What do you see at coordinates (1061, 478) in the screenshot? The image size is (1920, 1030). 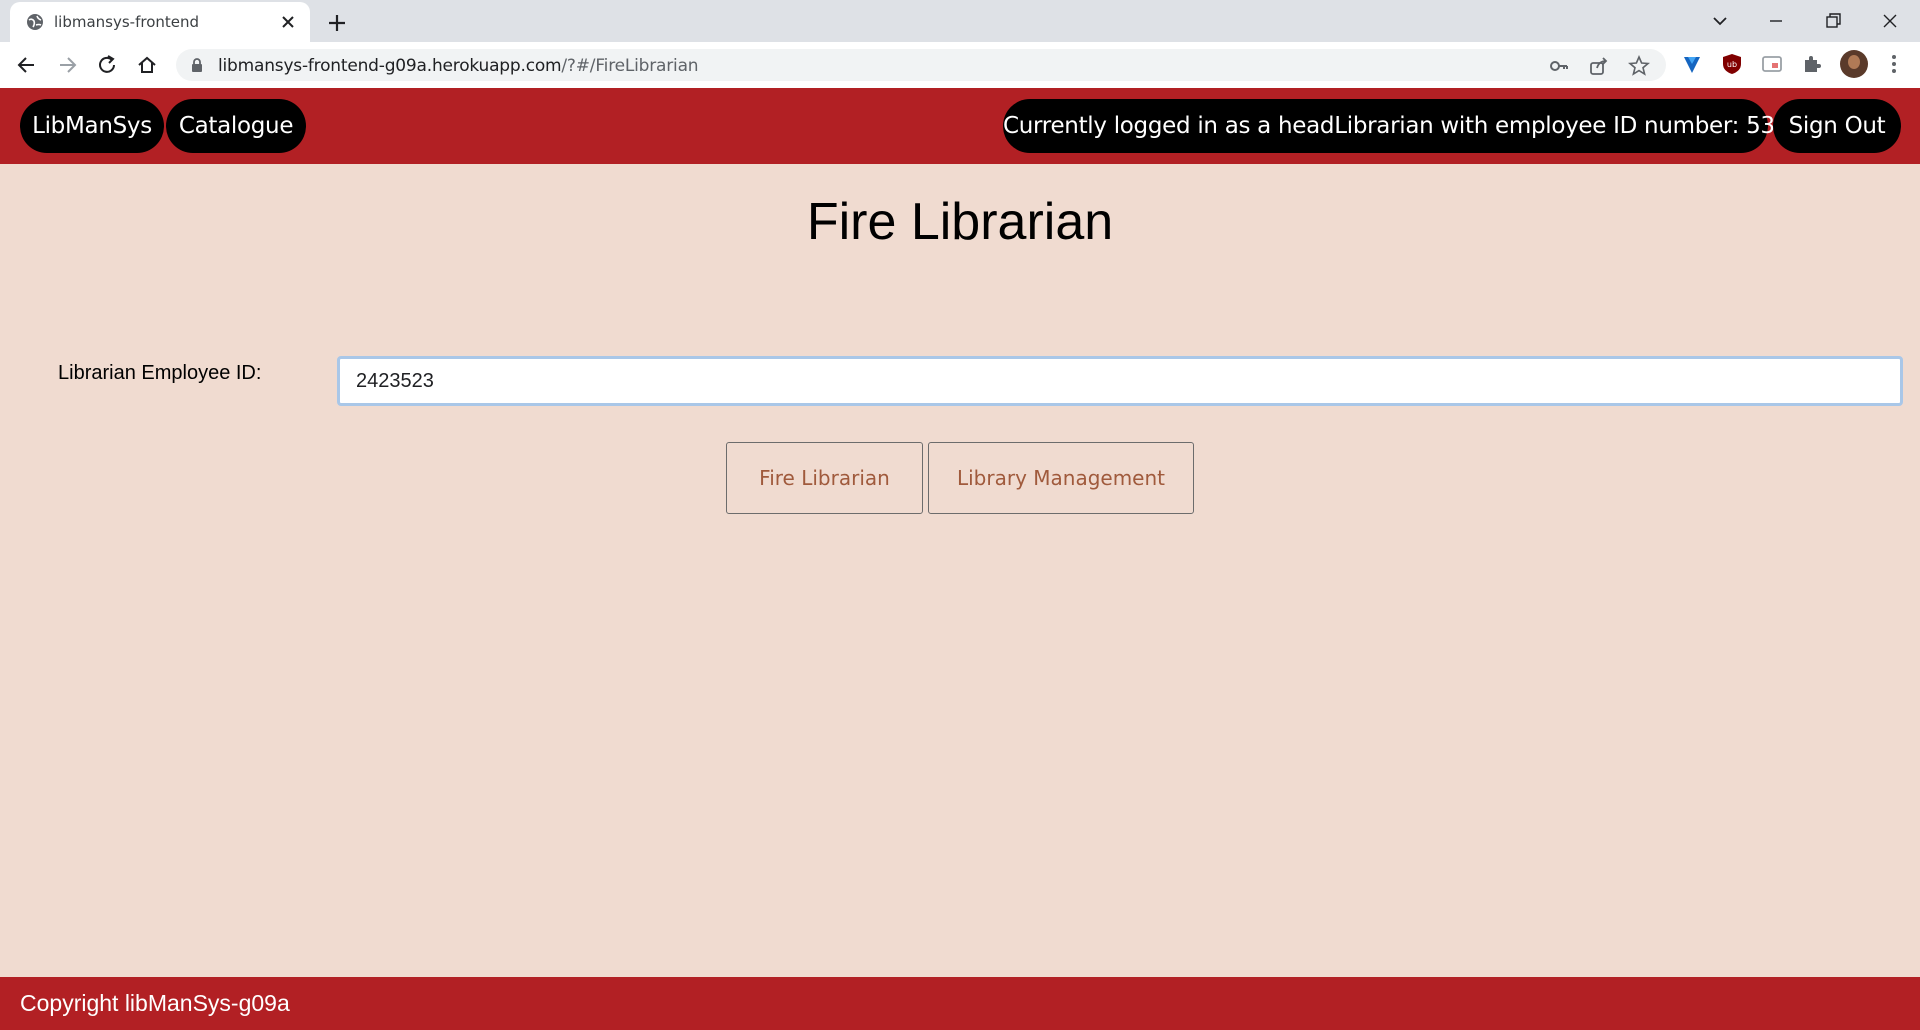 I see `library-management-button: Library Management` at bounding box center [1061, 478].